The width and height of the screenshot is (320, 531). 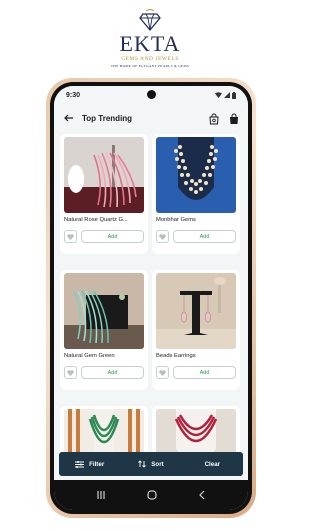 I want to click on arrow-left-icon, so click(x=69, y=118).